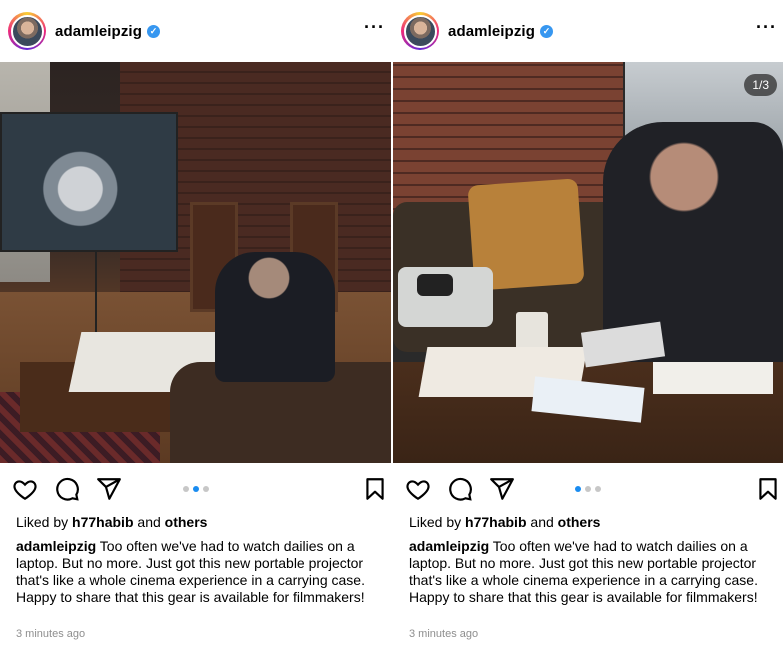  What do you see at coordinates (532, 332) in the screenshot?
I see `mug` at bounding box center [532, 332].